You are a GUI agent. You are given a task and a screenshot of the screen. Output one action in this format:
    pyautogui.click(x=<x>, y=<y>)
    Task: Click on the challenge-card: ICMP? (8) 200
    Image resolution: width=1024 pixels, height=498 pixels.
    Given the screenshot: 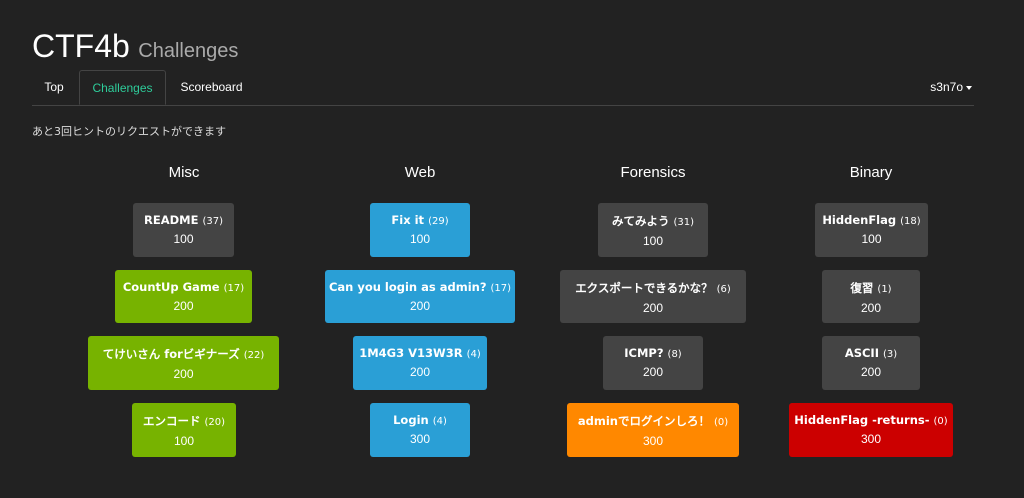 What is the action you would take?
    pyautogui.click(x=653, y=363)
    